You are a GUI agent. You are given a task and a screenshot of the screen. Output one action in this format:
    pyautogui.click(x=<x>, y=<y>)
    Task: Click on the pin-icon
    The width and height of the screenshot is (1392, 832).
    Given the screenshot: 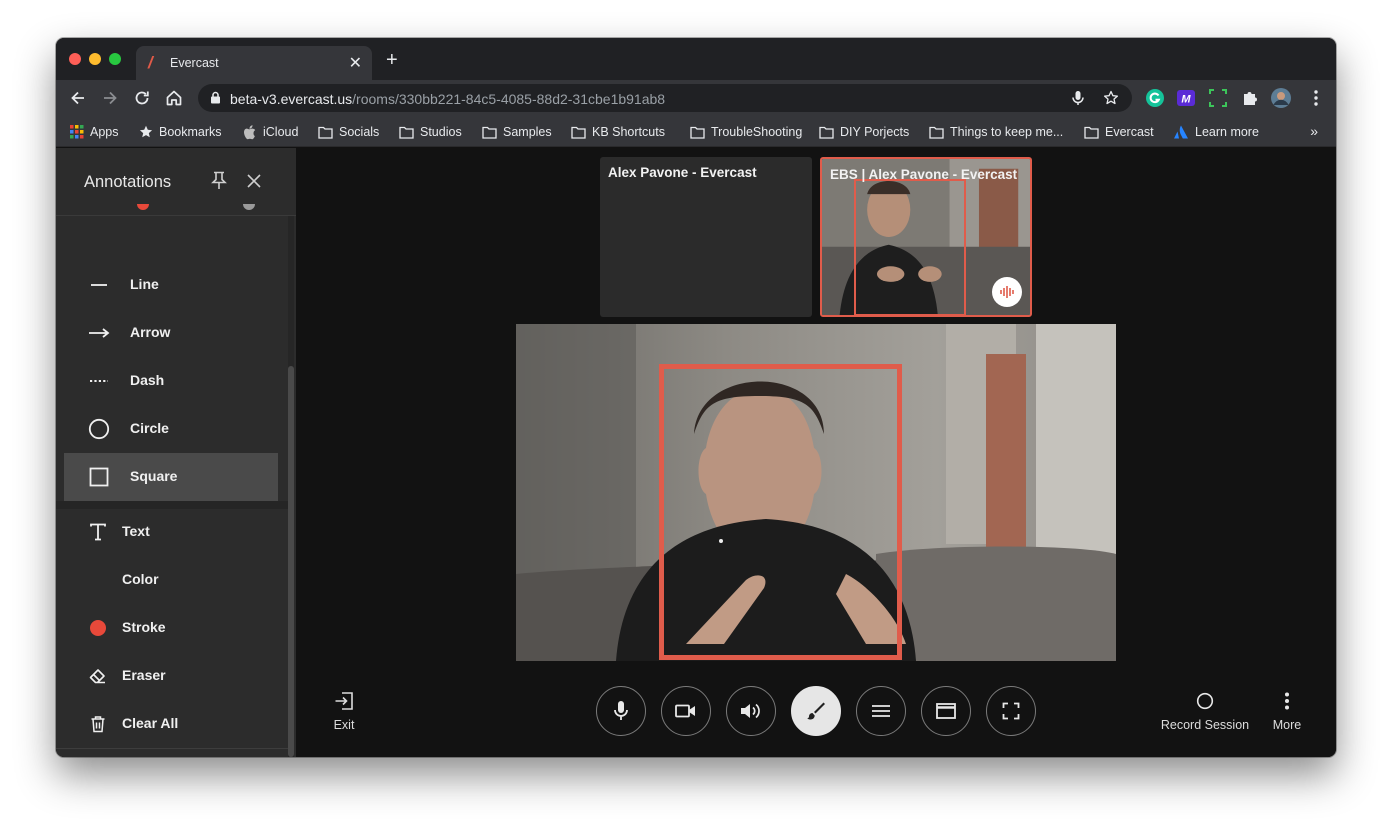 What is the action you would take?
    pyautogui.click(x=219, y=181)
    